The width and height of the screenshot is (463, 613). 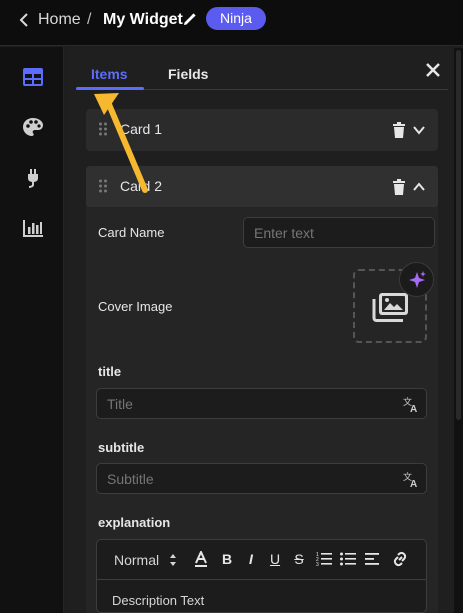 What do you see at coordinates (121, 447) in the screenshot?
I see `subtitle-label: subtitle` at bounding box center [121, 447].